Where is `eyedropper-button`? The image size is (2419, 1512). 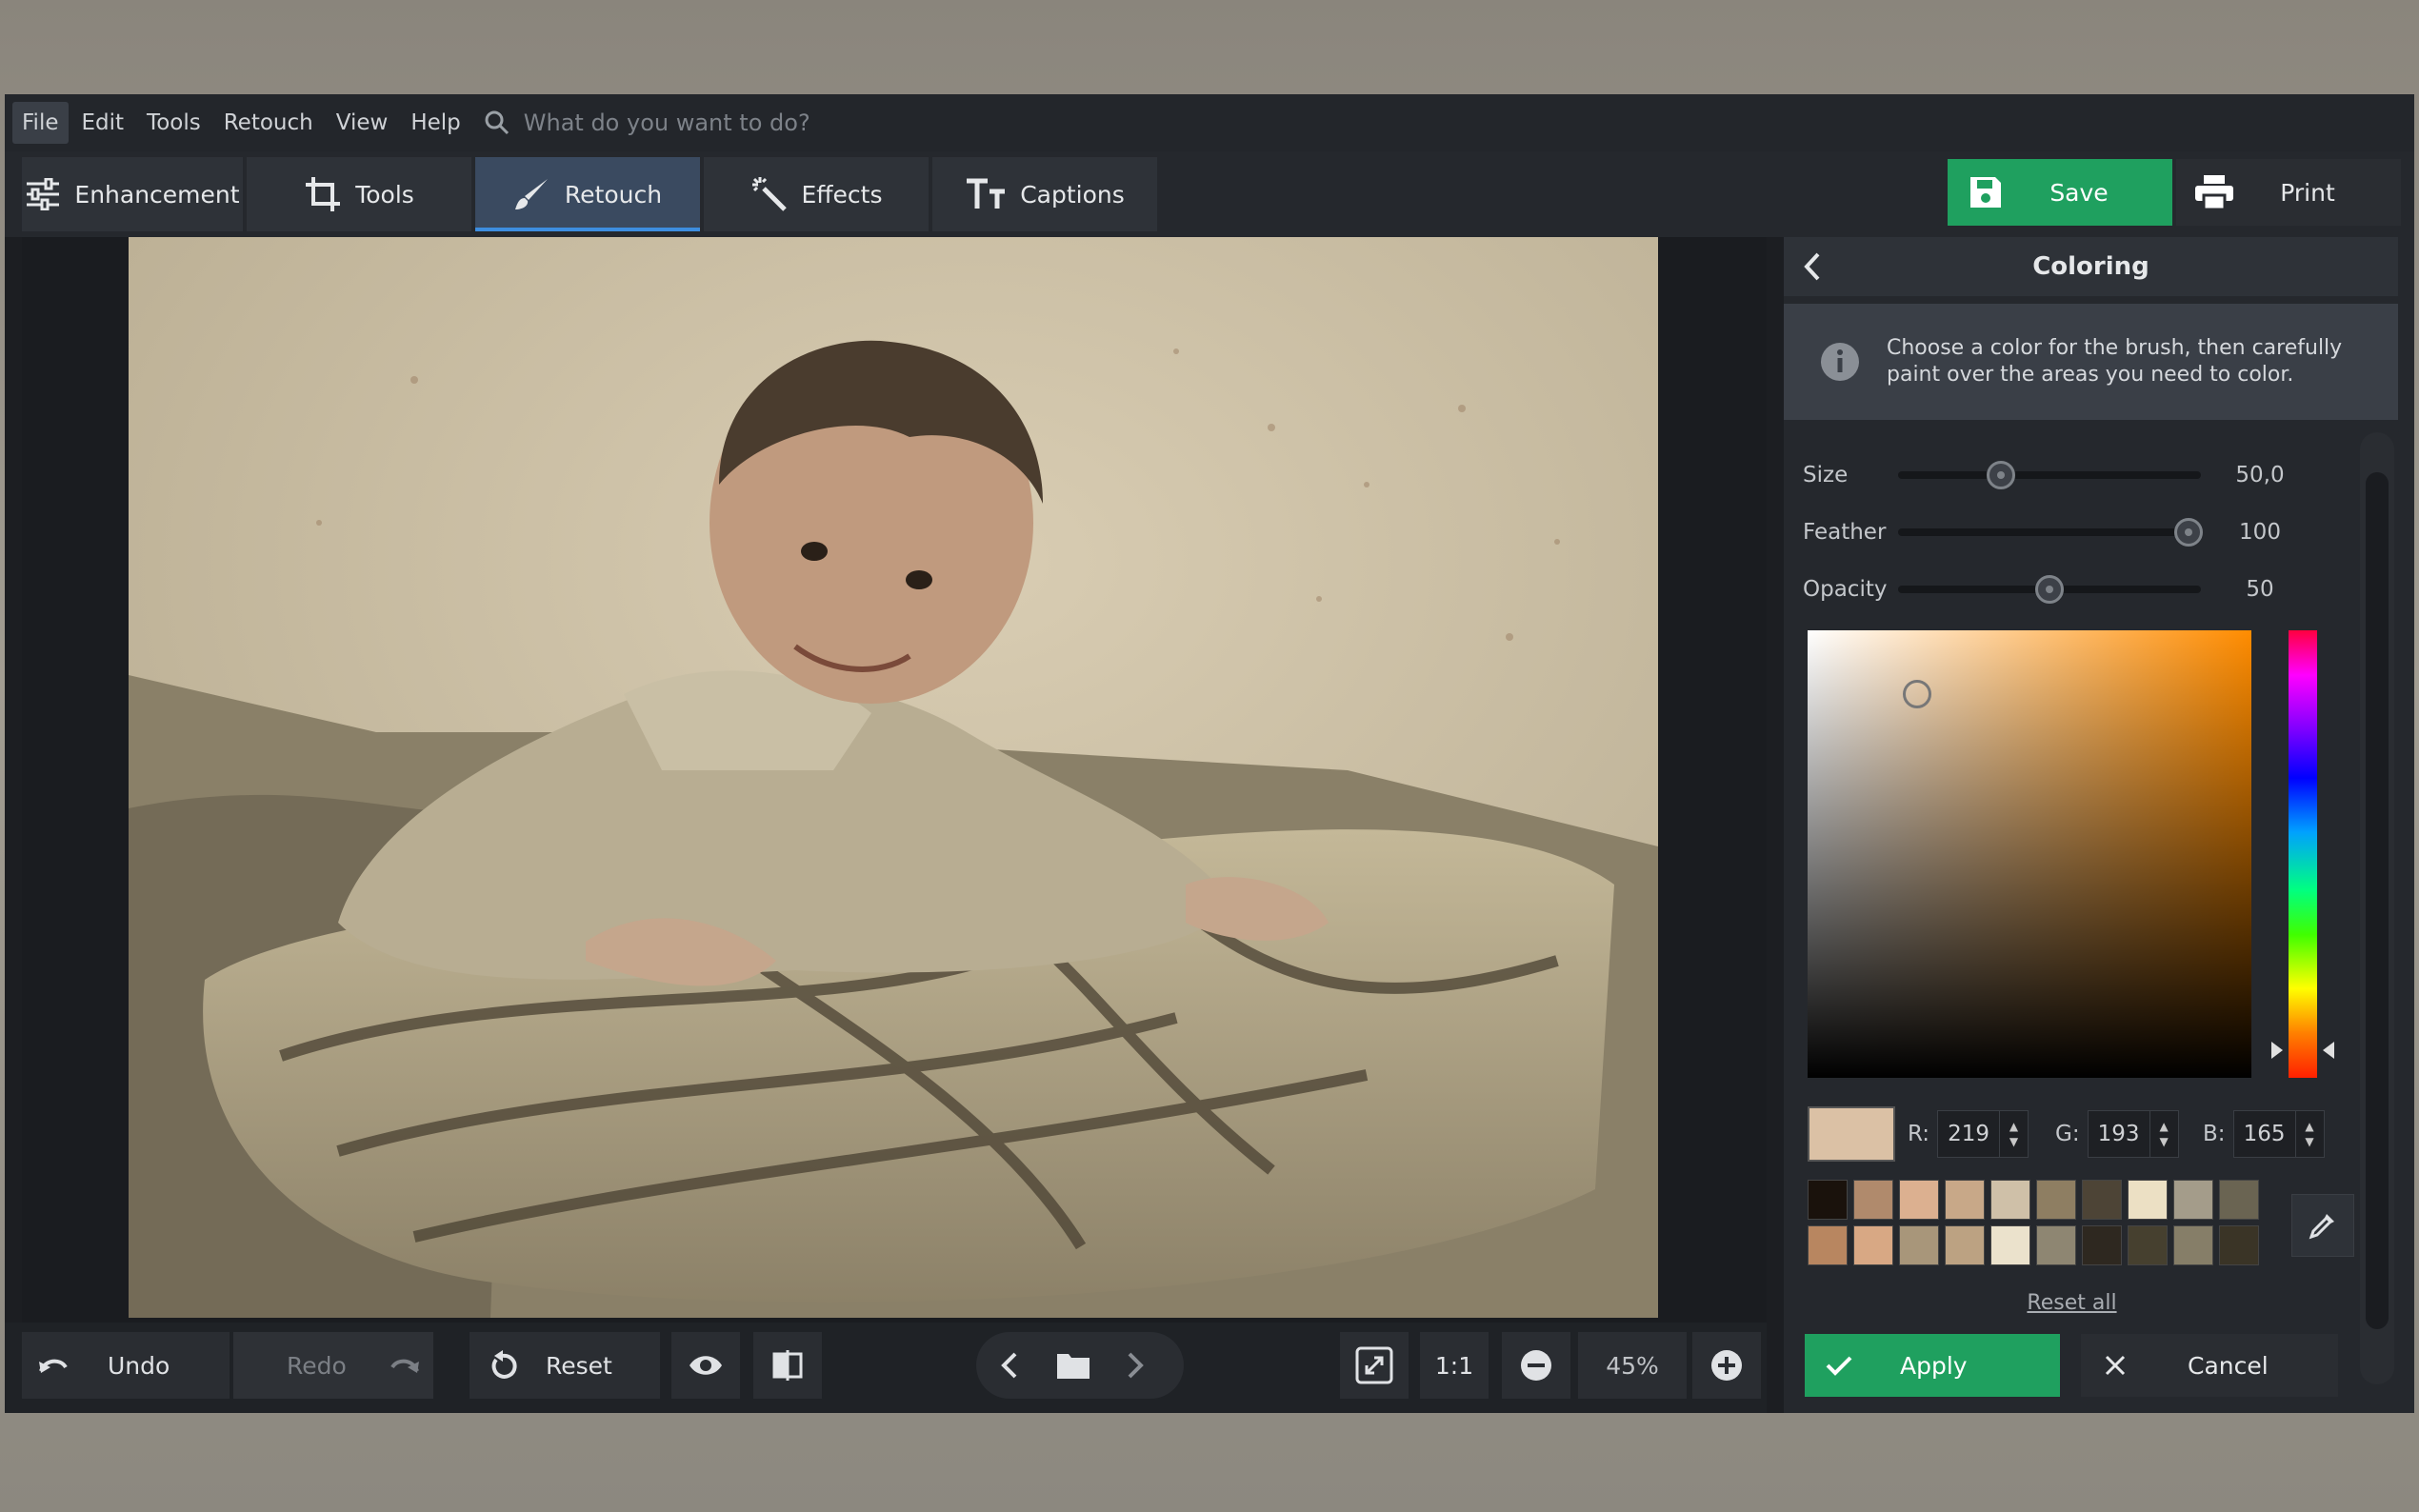
eyedropper-button is located at coordinates (2322, 1225).